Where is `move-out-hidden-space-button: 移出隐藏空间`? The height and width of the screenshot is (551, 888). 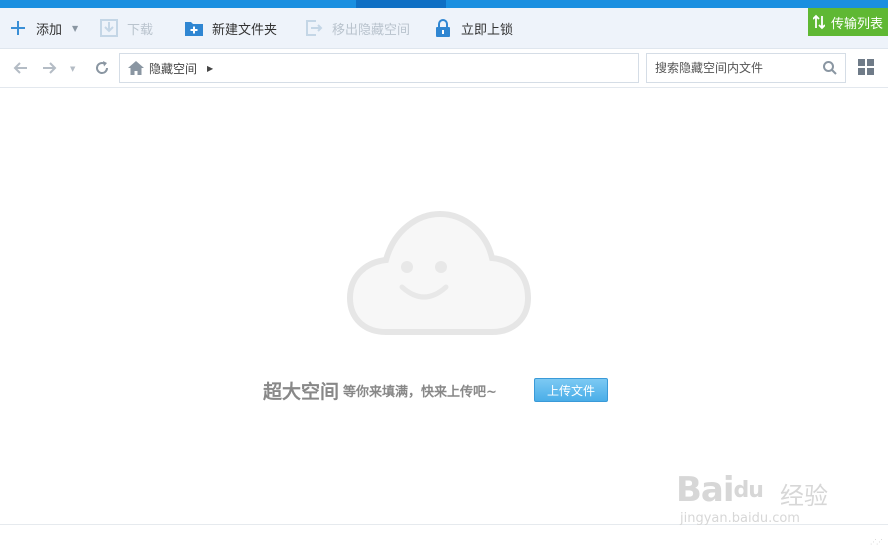 move-out-hidden-space-button: 移出隐藏空间 is located at coordinates (357, 28).